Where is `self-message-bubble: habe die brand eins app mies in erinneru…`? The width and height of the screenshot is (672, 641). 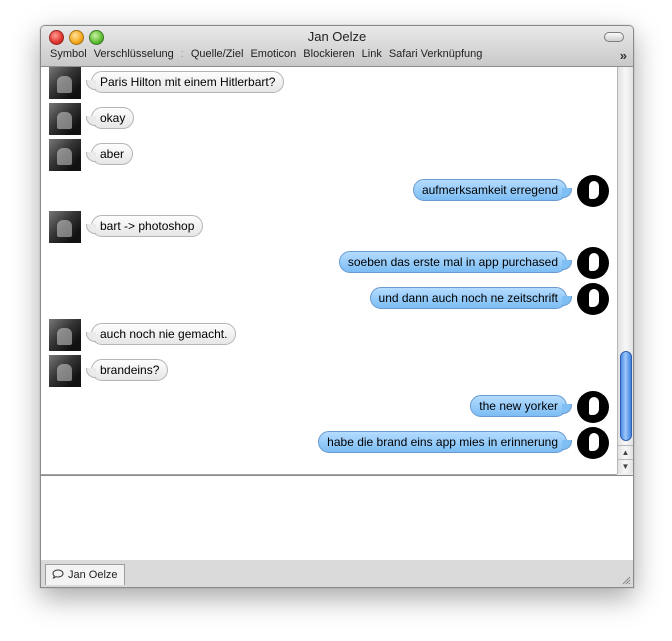 self-message-bubble: habe die brand eins app mies in erinneru… is located at coordinates (445, 442).